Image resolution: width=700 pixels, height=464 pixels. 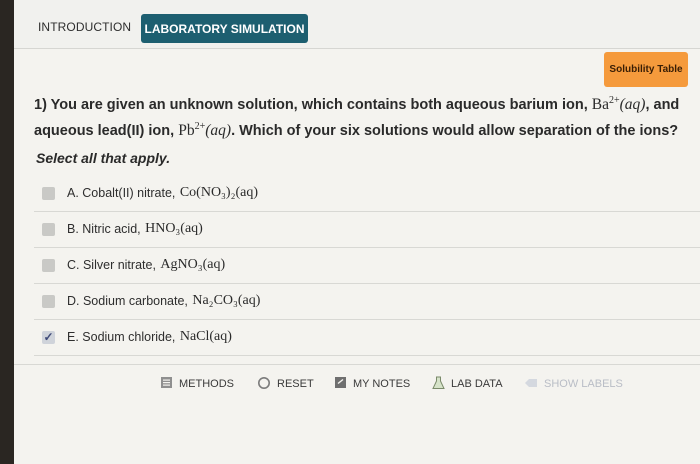 I want to click on option-e: ✓ E. Sodium chloride, NaCl(aq), so click(x=367, y=337).